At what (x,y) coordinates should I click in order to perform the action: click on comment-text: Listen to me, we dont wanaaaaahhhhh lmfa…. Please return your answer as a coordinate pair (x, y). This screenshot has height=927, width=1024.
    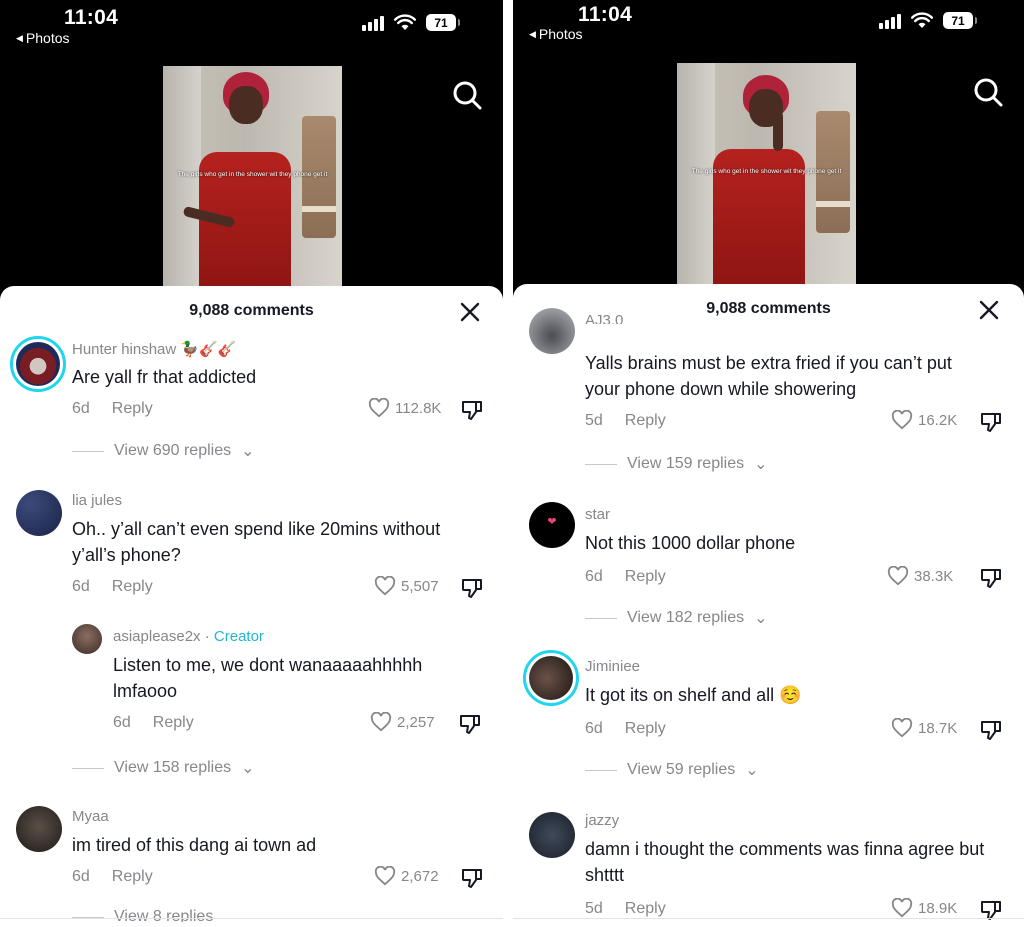
    Looking at the image, I should click on (268, 678).